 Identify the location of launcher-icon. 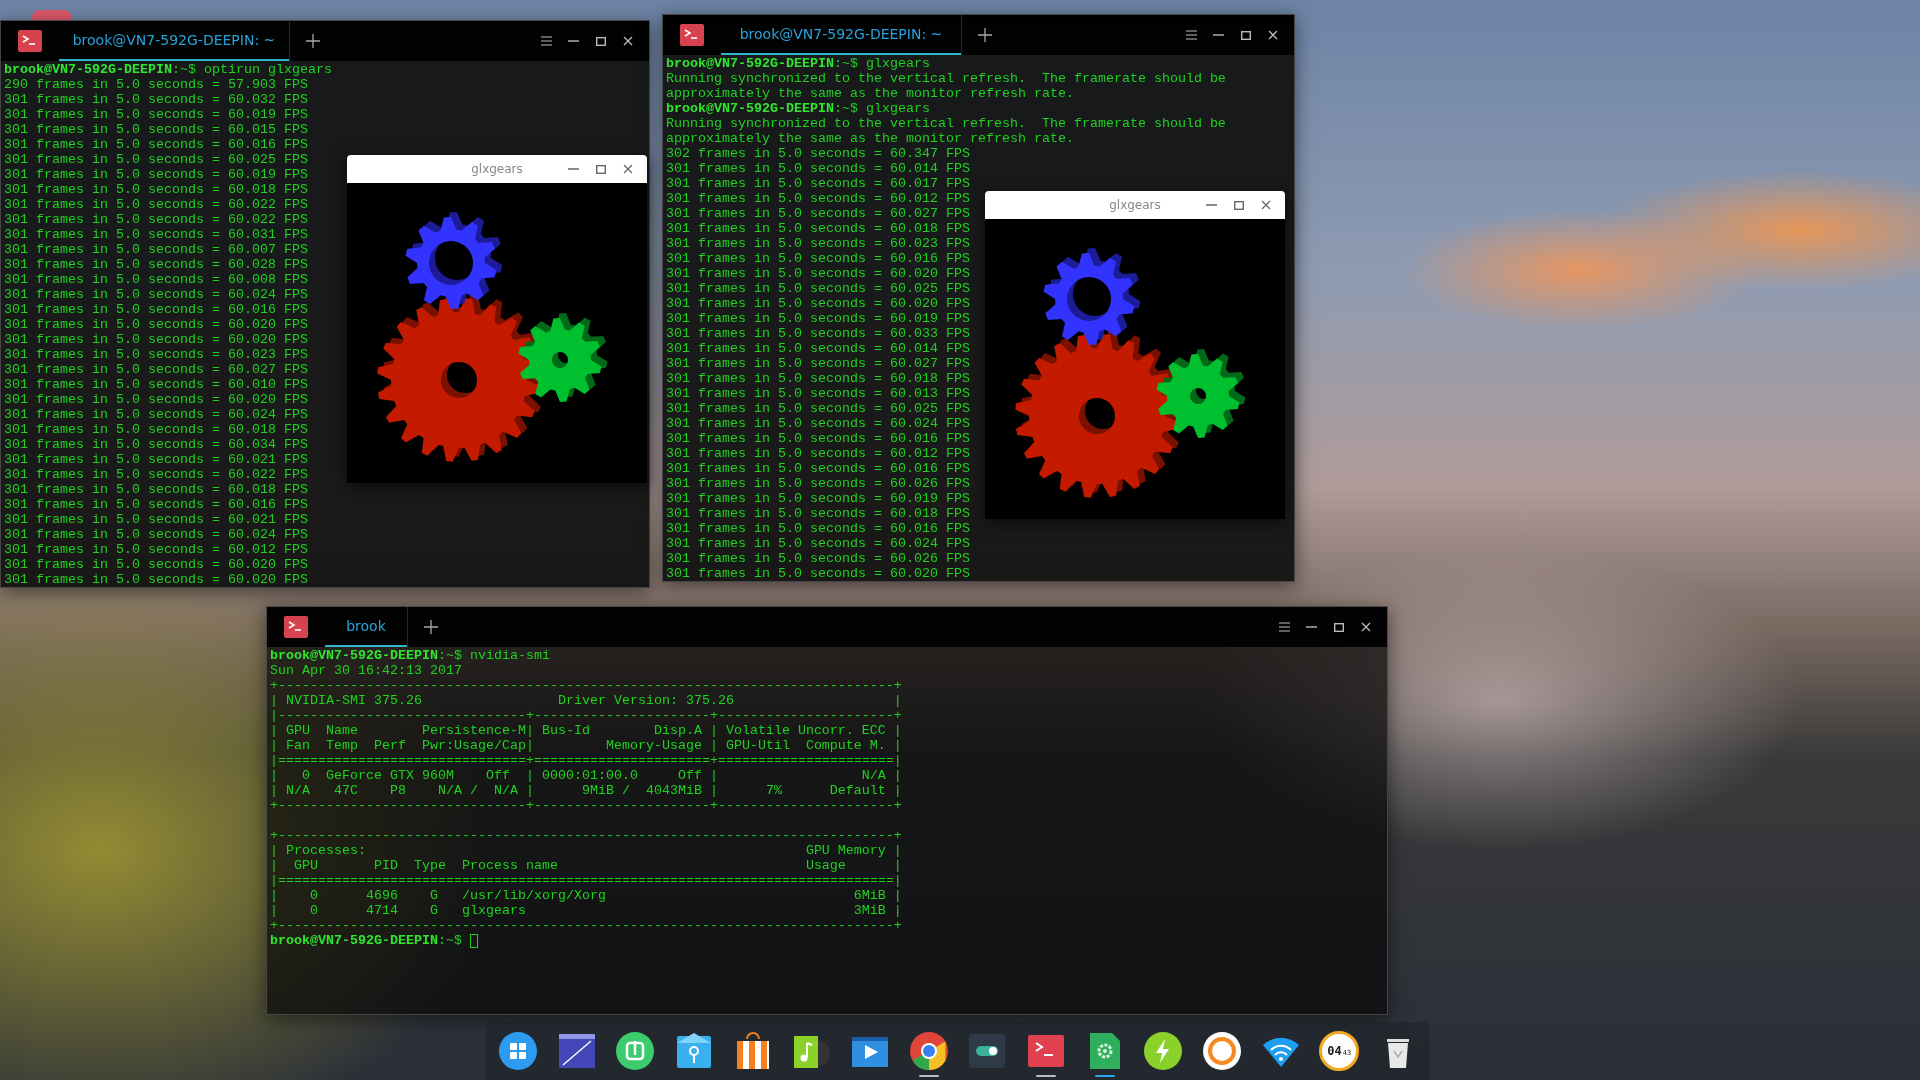
(518, 1051).